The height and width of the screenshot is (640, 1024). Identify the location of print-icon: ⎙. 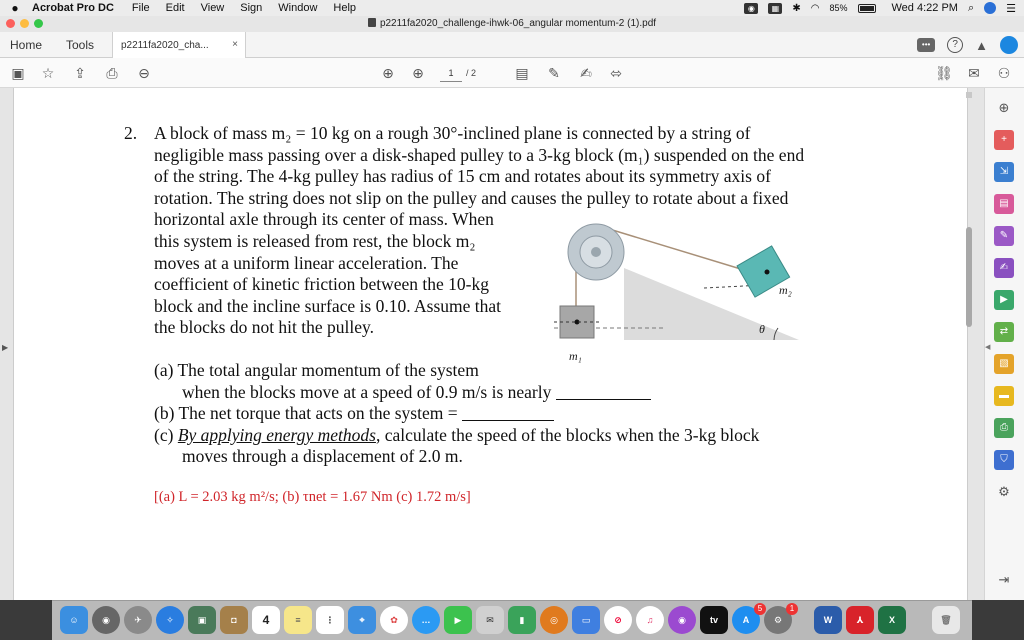
(112, 73).